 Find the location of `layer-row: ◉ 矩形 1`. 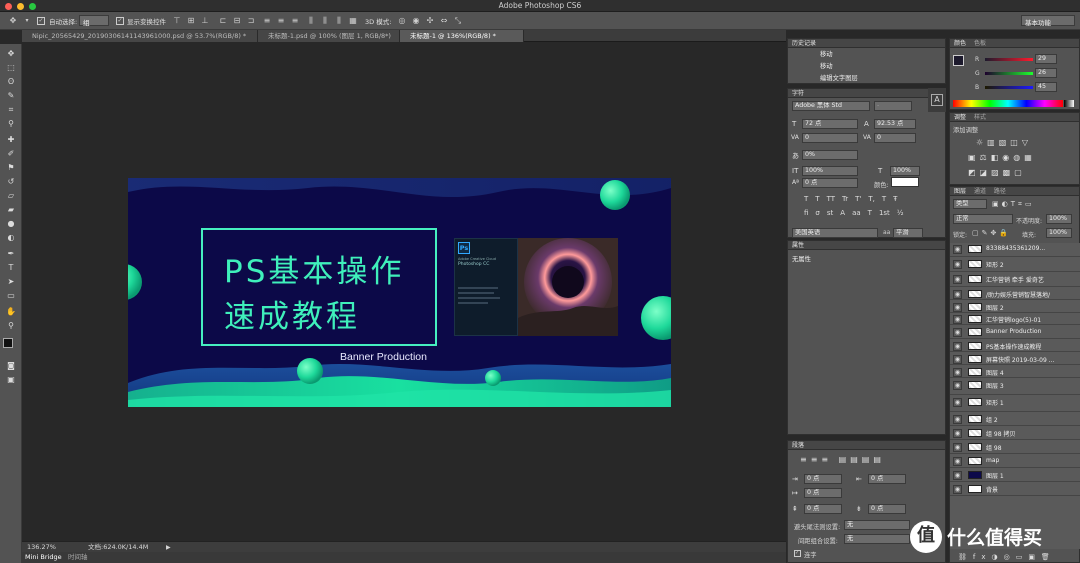

layer-row: ◉ 矩形 1 is located at coordinates (1015, 404).